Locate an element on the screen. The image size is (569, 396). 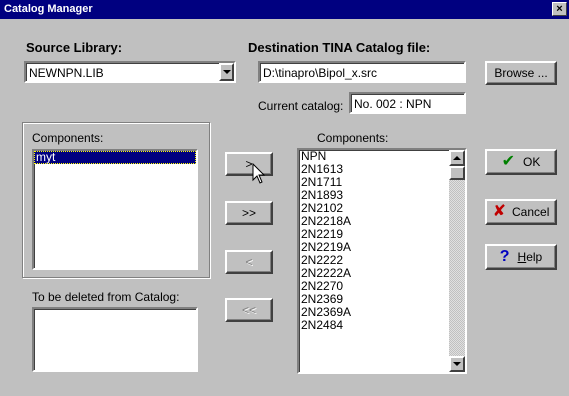
mouse-pointer-icon is located at coordinates (259, 173).